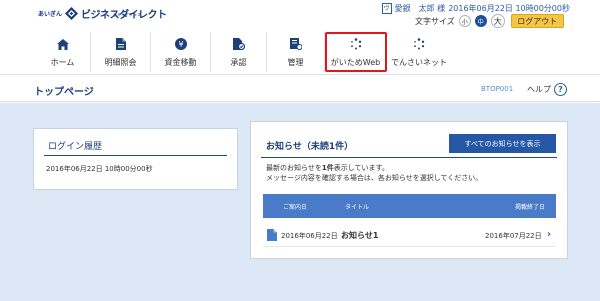 The height and width of the screenshot is (301, 600). What do you see at coordinates (63, 52) in the screenshot?
I see `nav-home: ホーム` at bounding box center [63, 52].